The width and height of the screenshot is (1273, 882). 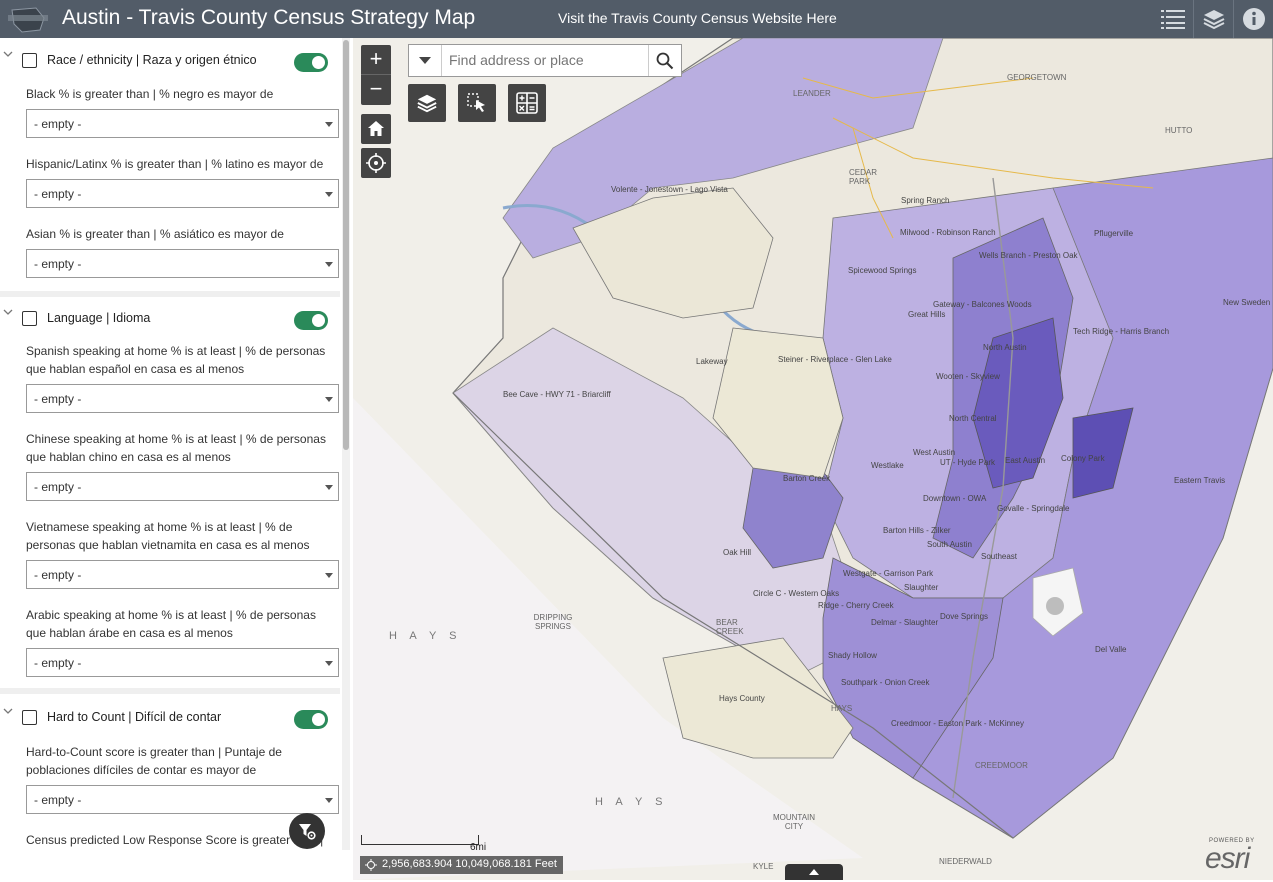 What do you see at coordinates (1173, 19) in the screenshot?
I see `list-icon` at bounding box center [1173, 19].